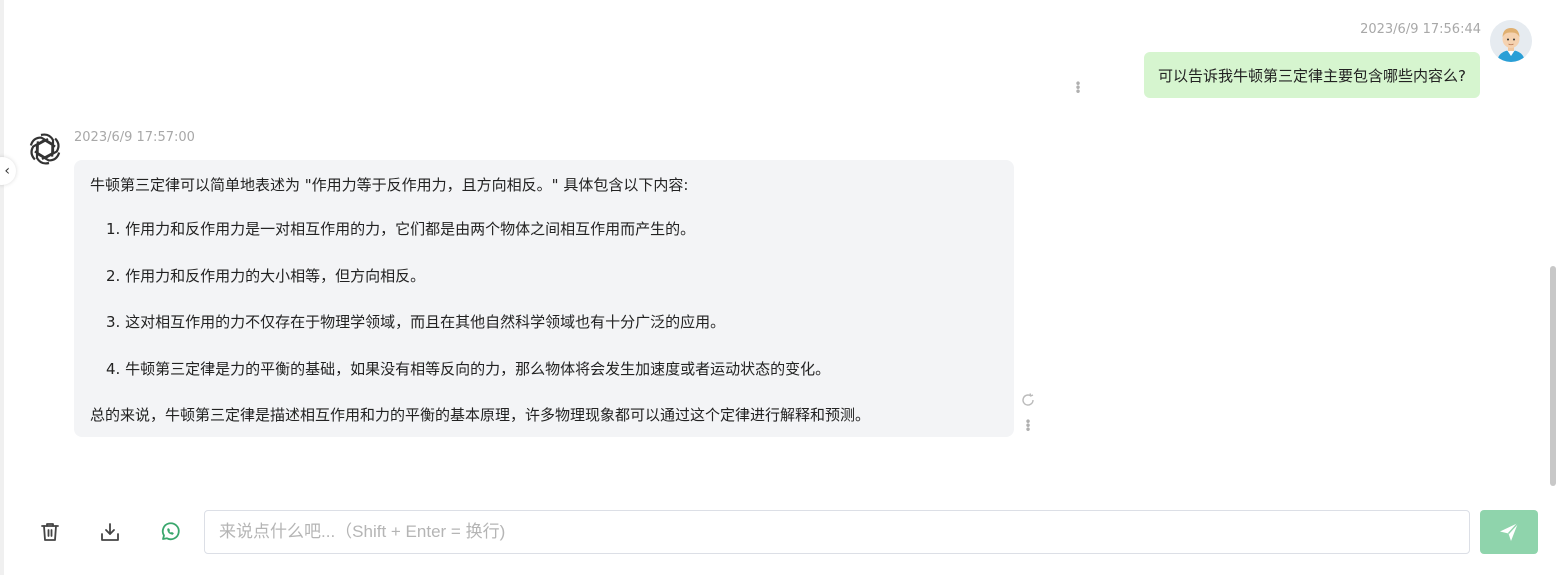 Image resolution: width=1558 pixels, height=575 pixels. Describe the element at coordinates (1078, 88) in the screenshot. I see `user-message-more-icon: • • •` at that location.